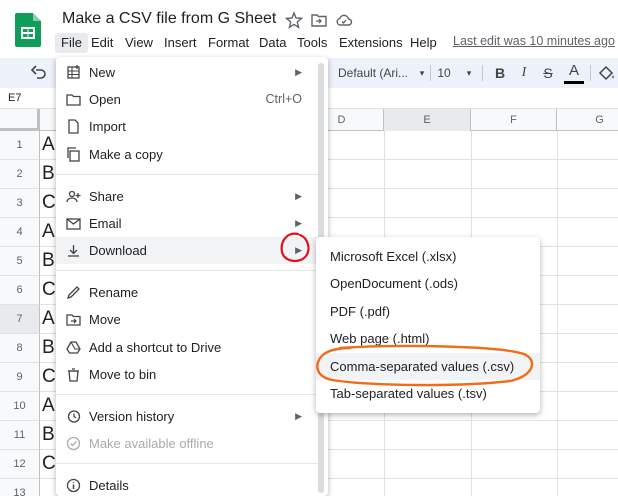  Describe the element at coordinates (74, 416) in the screenshot. I see `history-icon` at that location.